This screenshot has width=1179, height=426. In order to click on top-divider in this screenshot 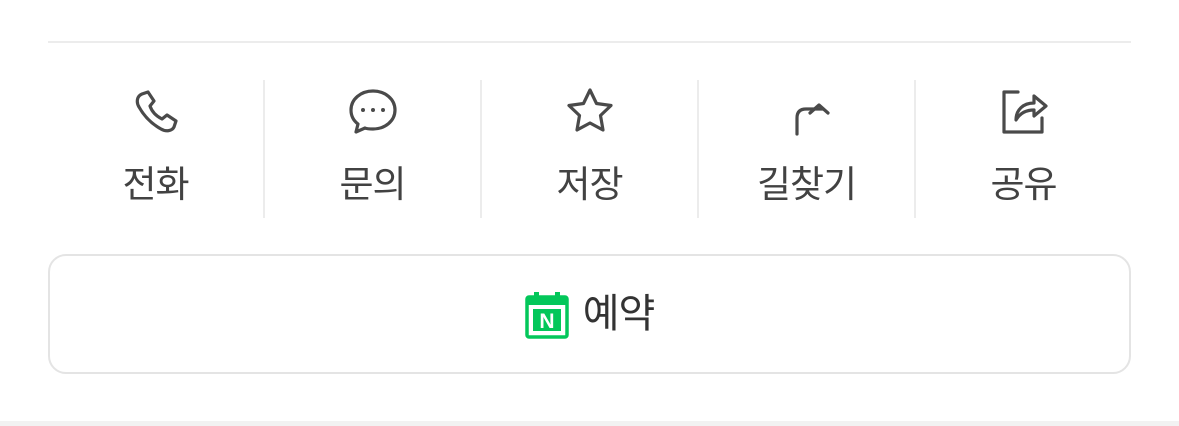, I will do `click(589, 42)`.